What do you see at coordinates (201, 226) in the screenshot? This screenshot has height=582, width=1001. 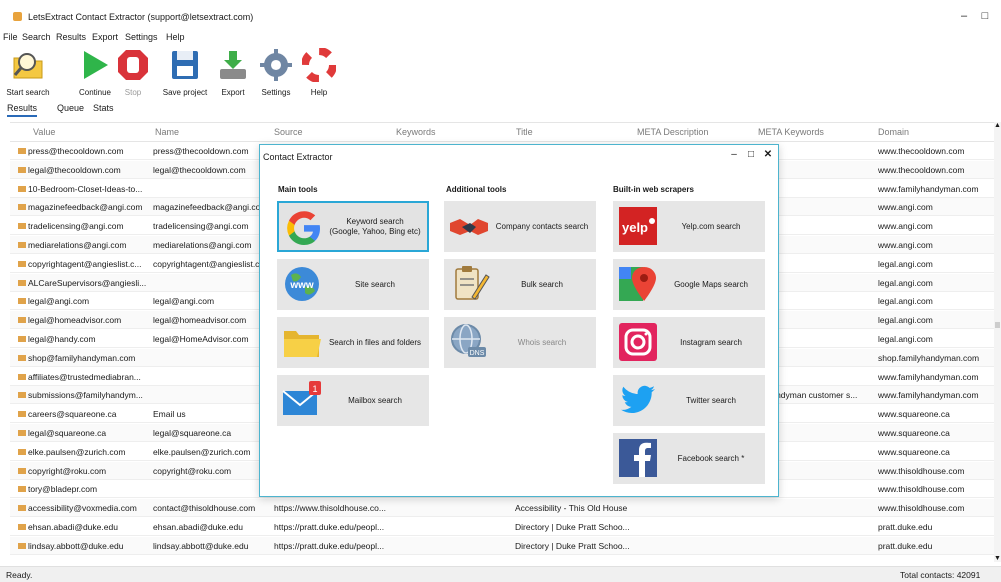 I see `cell-name: tradelicensing@angi.com` at bounding box center [201, 226].